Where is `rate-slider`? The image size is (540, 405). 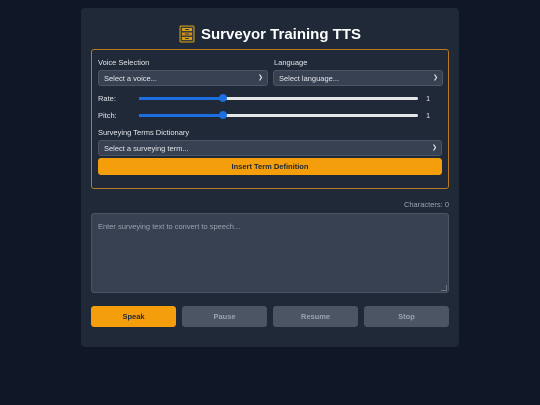
rate-slider is located at coordinates (278, 98).